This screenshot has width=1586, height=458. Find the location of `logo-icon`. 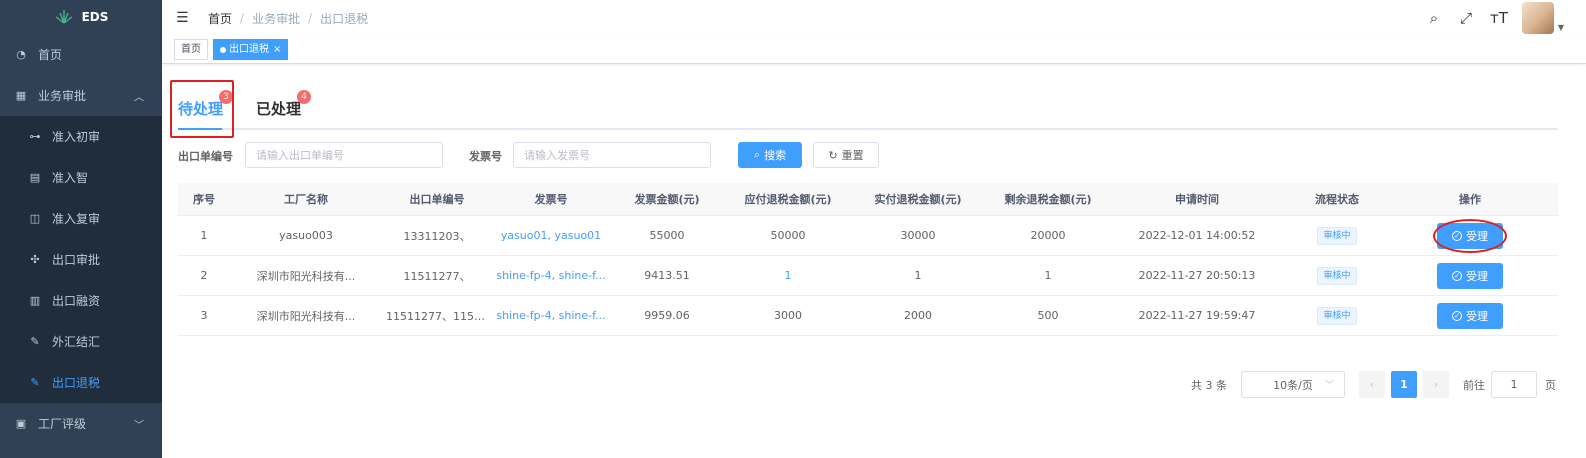

logo-icon is located at coordinates (64, 17).